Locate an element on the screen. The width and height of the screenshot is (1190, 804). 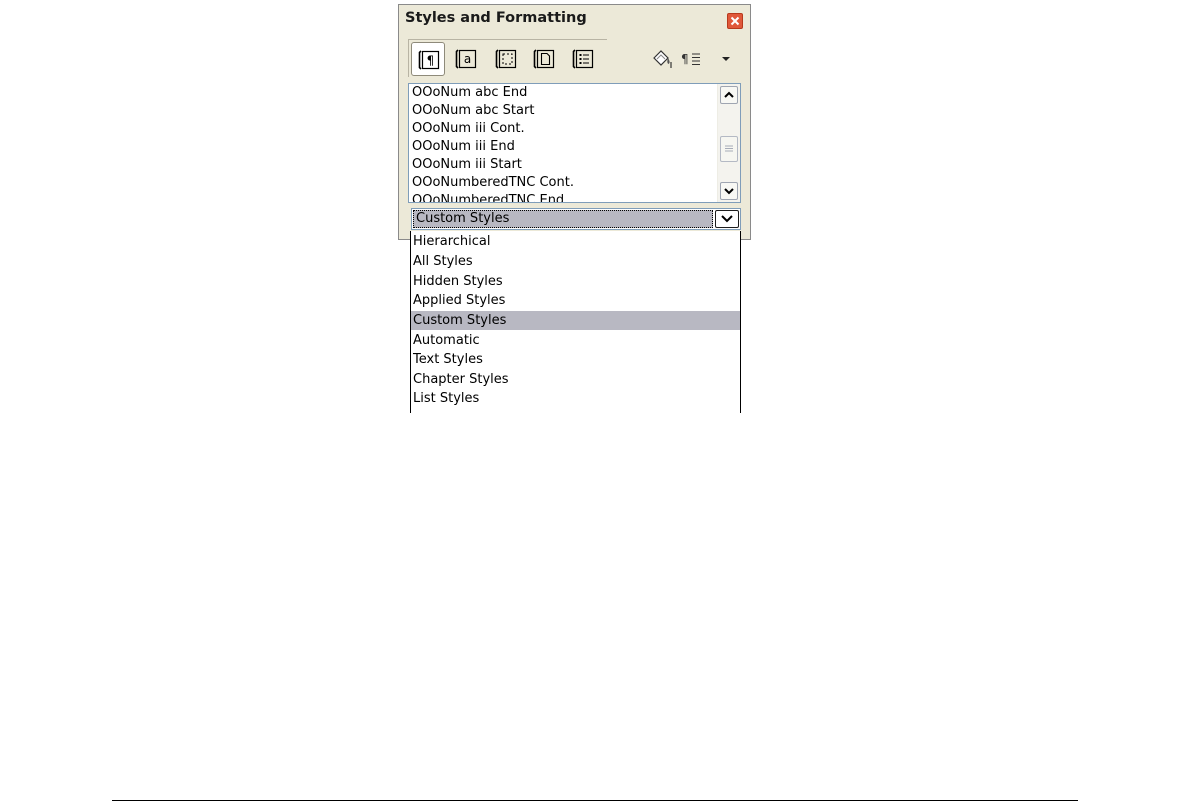
filter-option-applied-styles: Applied Styles is located at coordinates (575, 300).